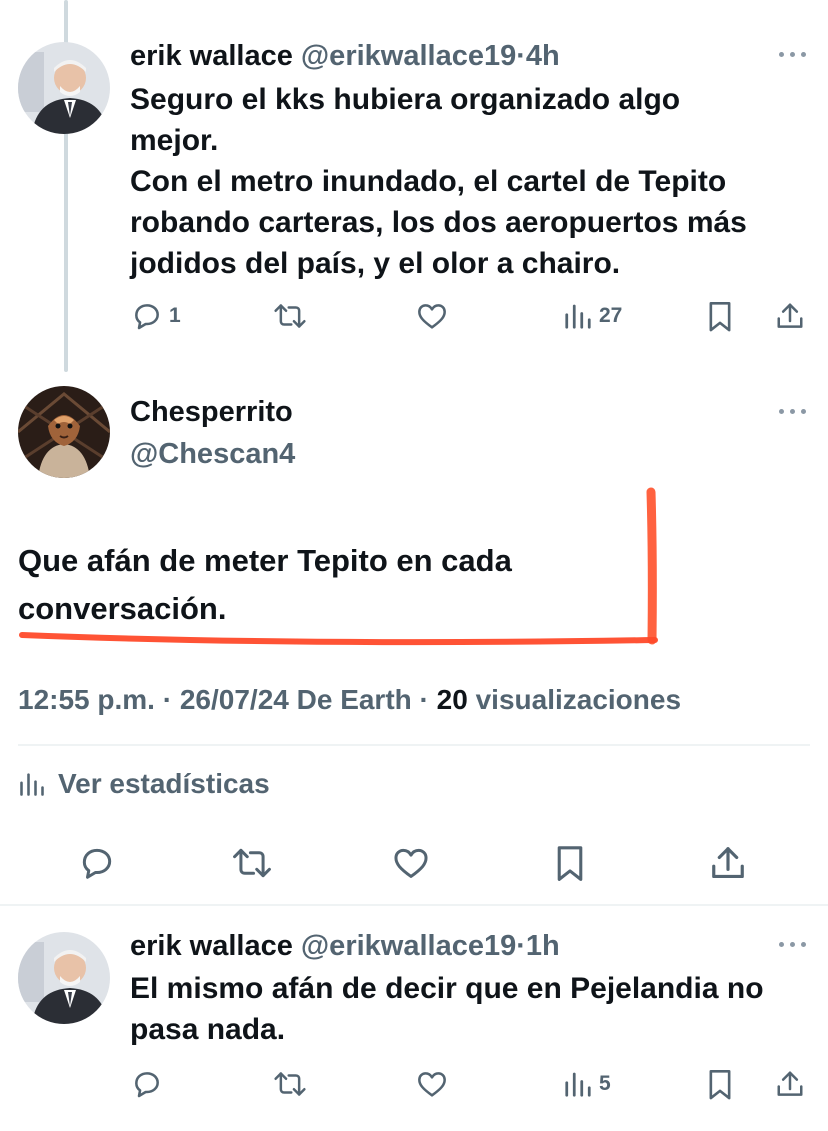 Image resolution: width=828 pixels, height=1131 pixels. What do you see at coordinates (543, 946) in the screenshot?
I see `timestamp: 1h` at bounding box center [543, 946].